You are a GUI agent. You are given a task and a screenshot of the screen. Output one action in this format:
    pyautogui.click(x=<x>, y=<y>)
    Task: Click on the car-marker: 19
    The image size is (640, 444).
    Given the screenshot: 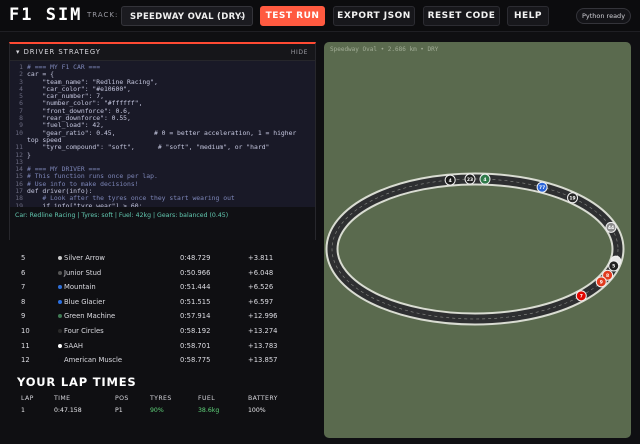 What is the action you would take?
    pyautogui.click(x=573, y=198)
    